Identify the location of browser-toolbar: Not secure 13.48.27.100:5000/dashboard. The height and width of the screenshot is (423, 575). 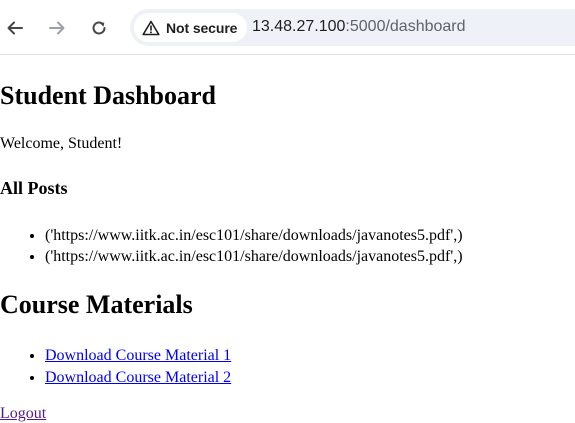
(287, 27).